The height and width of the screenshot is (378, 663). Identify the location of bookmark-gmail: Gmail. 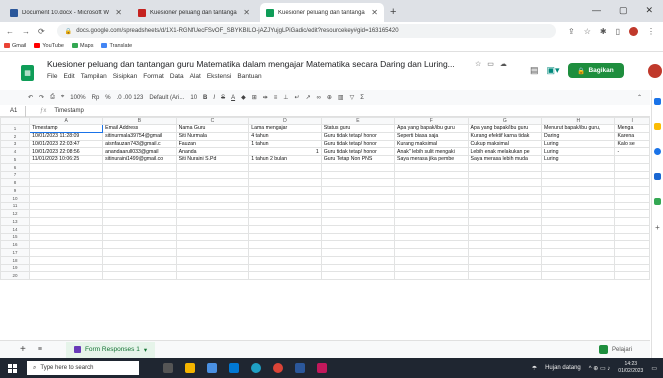
(15, 46).